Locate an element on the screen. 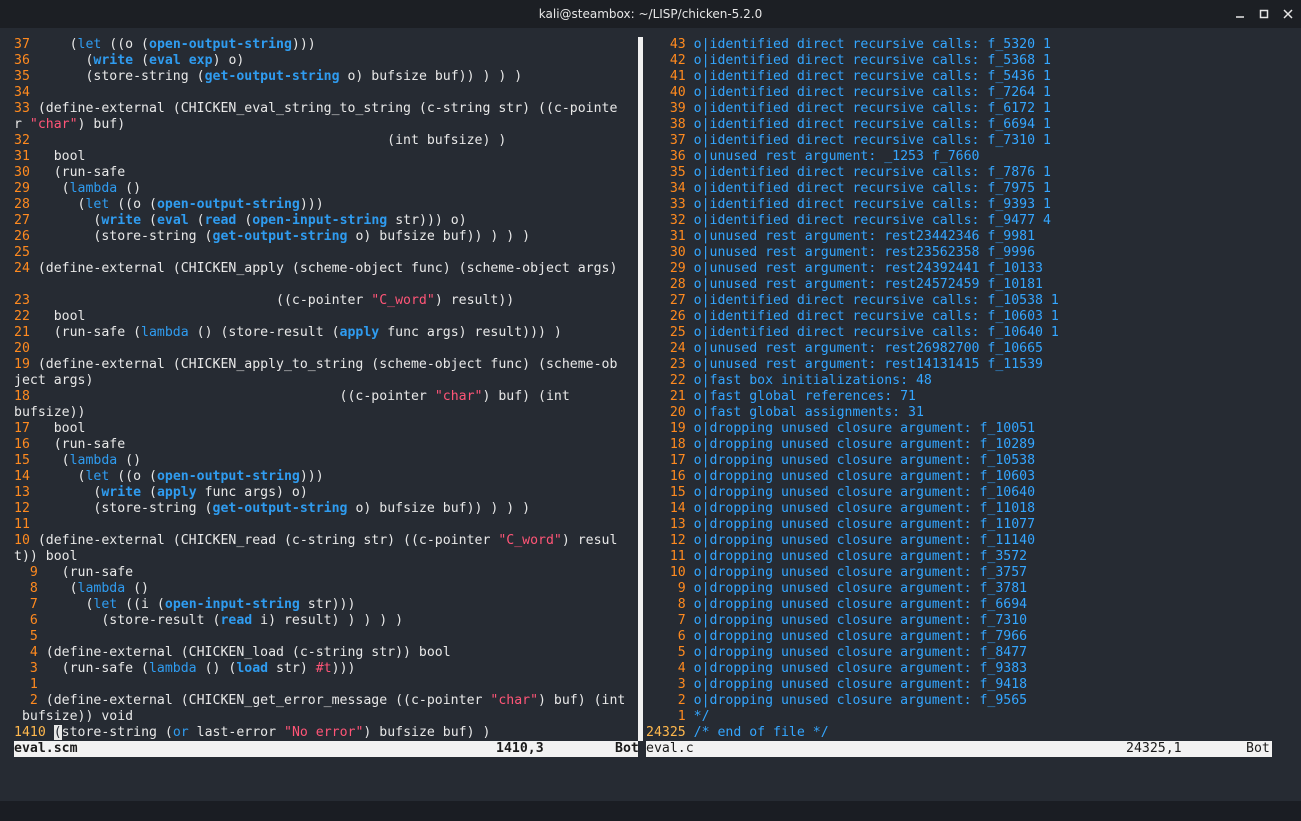  line-number: 3 is located at coordinates (26, 668).